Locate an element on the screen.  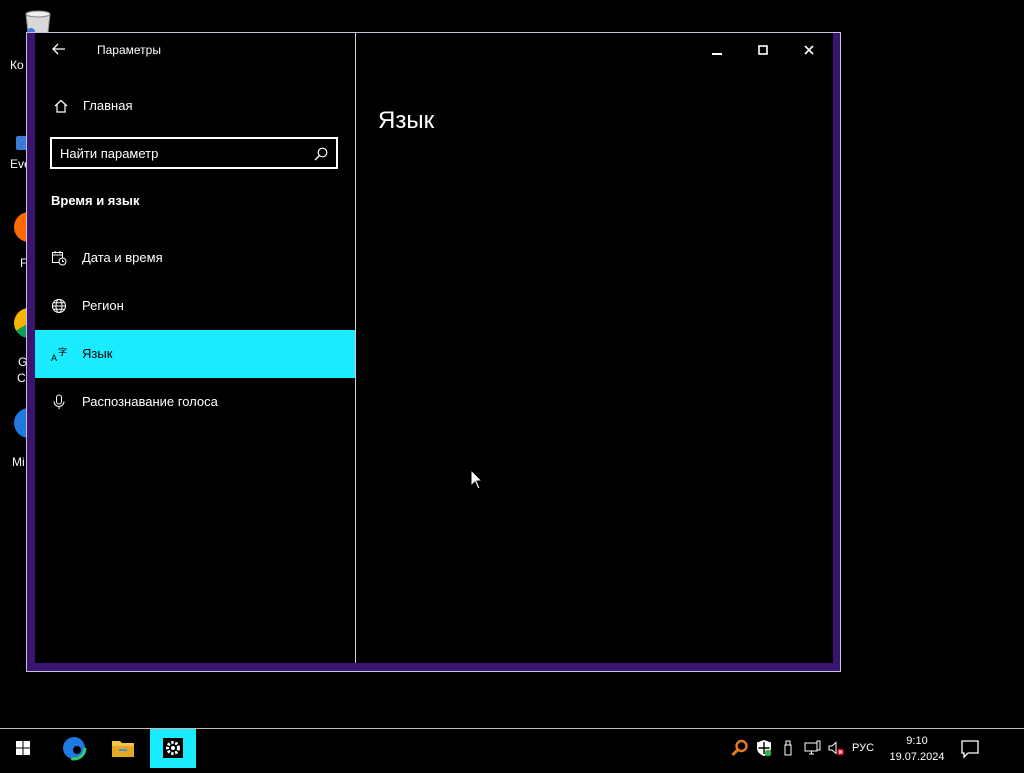
close-icon is located at coordinates (809, 50).